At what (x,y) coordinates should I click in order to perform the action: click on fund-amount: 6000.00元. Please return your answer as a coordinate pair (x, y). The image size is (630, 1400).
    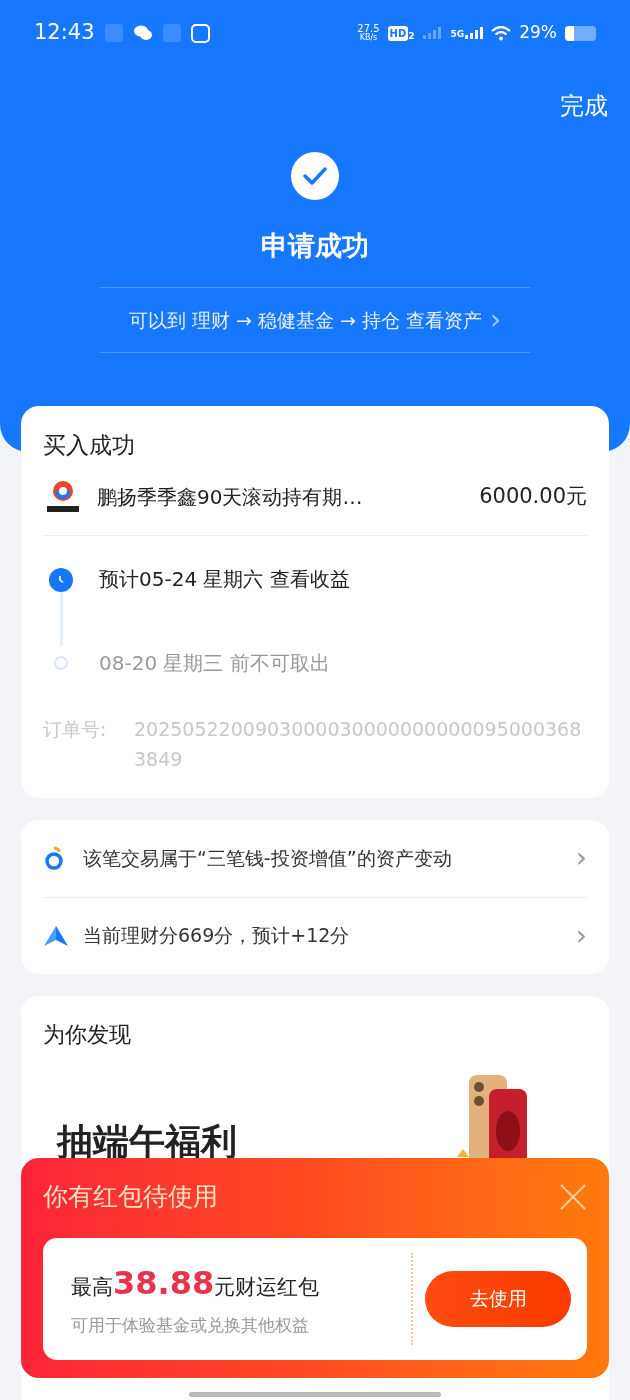
    Looking at the image, I should click on (533, 496).